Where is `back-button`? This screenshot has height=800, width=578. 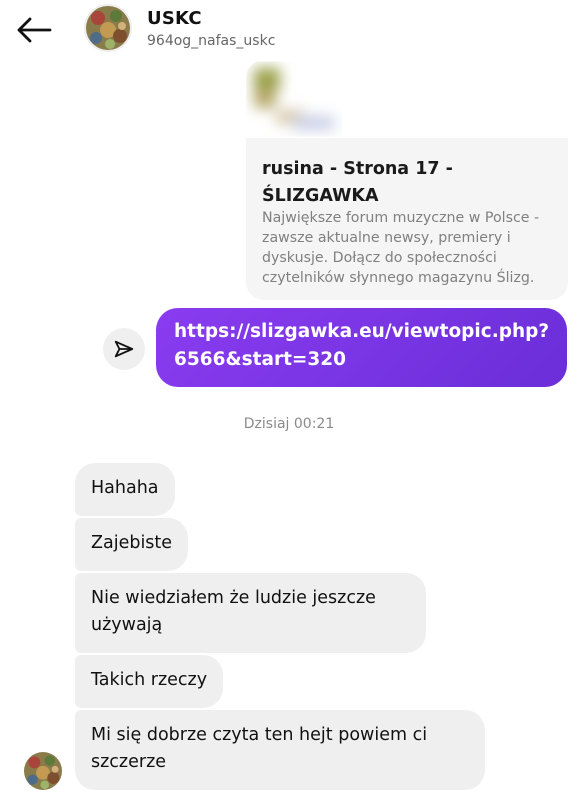 back-button is located at coordinates (34, 30).